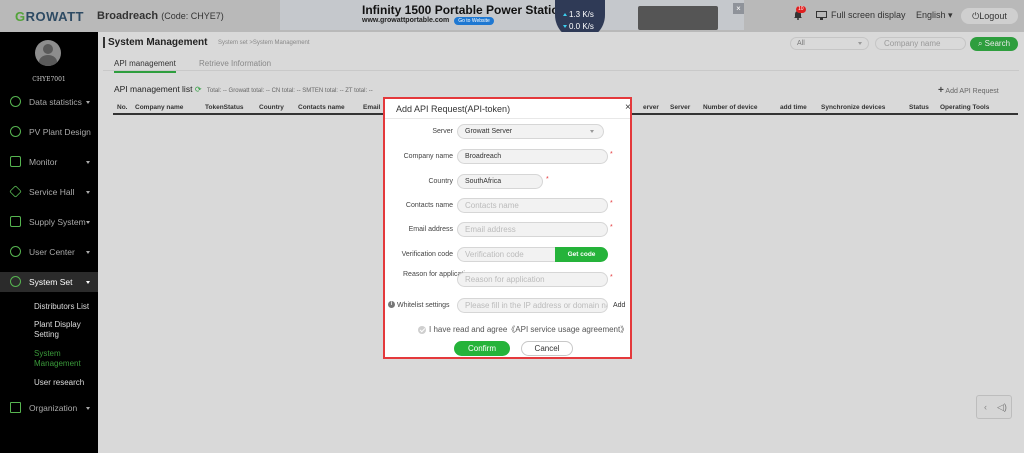 The height and width of the screenshot is (453, 1024). What do you see at coordinates (994, 44) in the screenshot?
I see `search-button: ⌕ Search` at bounding box center [994, 44].